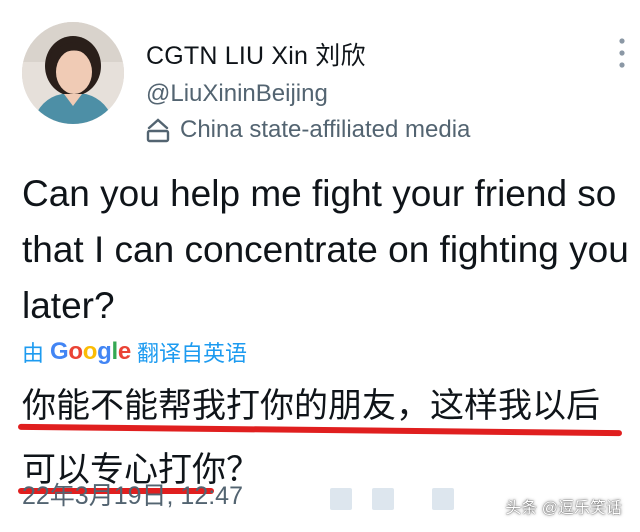 The height and width of the screenshot is (532, 640). I want to click on translate-prefix: 由, so click(33, 353).